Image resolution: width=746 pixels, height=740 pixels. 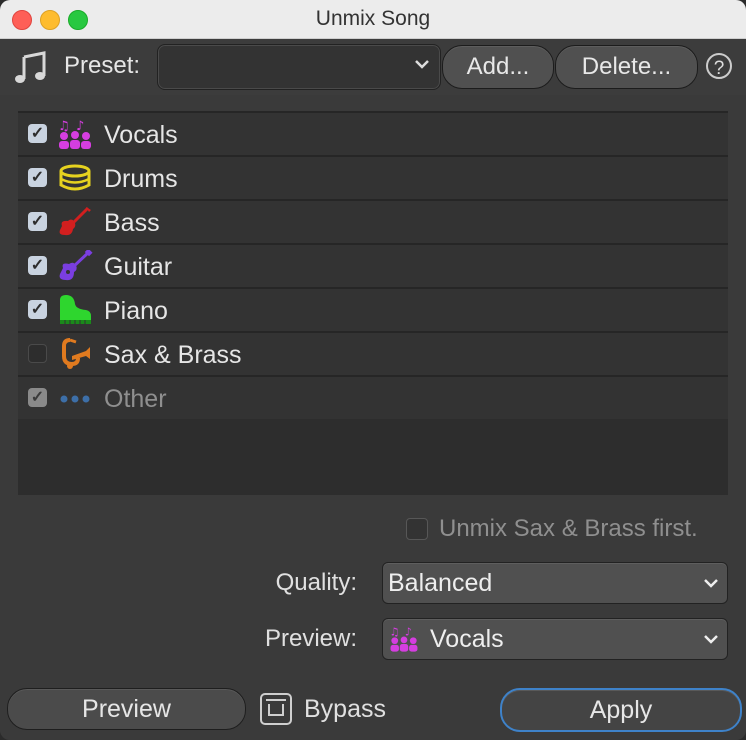 What do you see at coordinates (30, 67) in the screenshot?
I see `music-note-icon` at bounding box center [30, 67].